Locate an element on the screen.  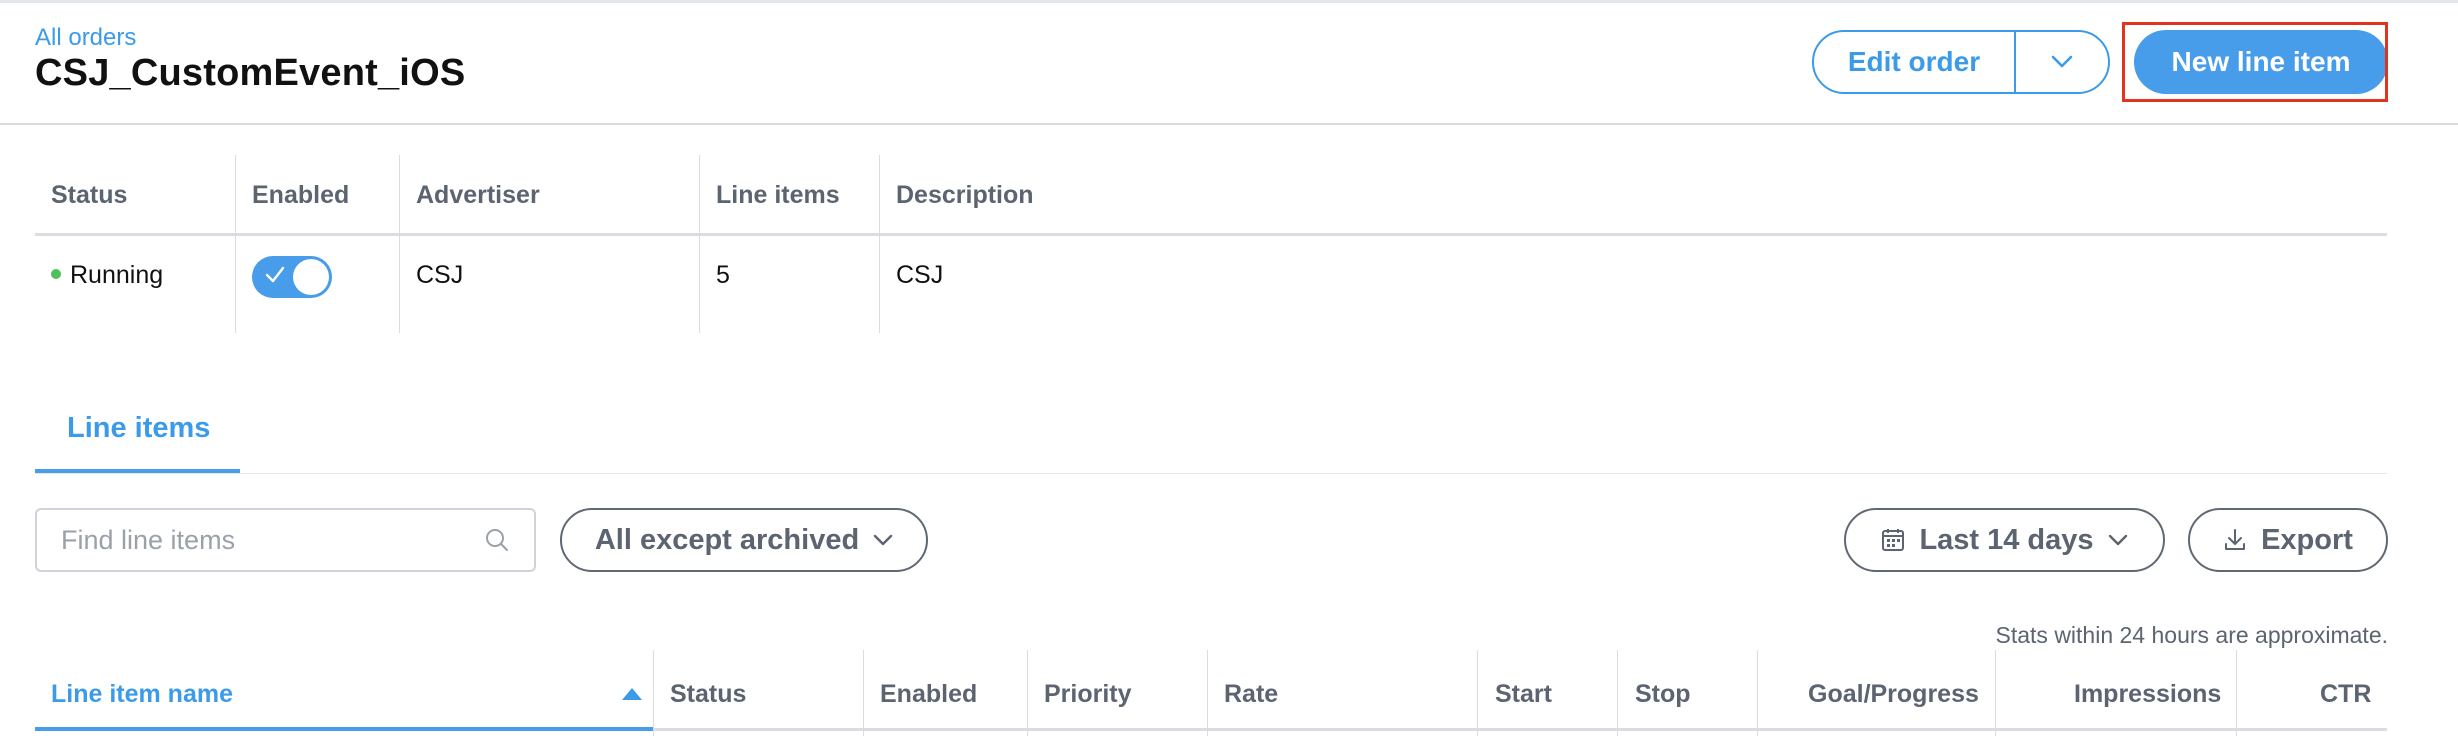
tab-line-items: Line items is located at coordinates (138, 428).